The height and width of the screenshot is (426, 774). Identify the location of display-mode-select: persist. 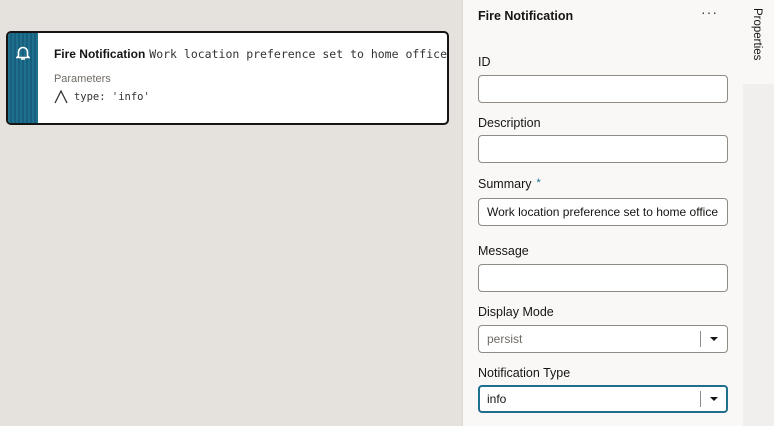
(603, 339).